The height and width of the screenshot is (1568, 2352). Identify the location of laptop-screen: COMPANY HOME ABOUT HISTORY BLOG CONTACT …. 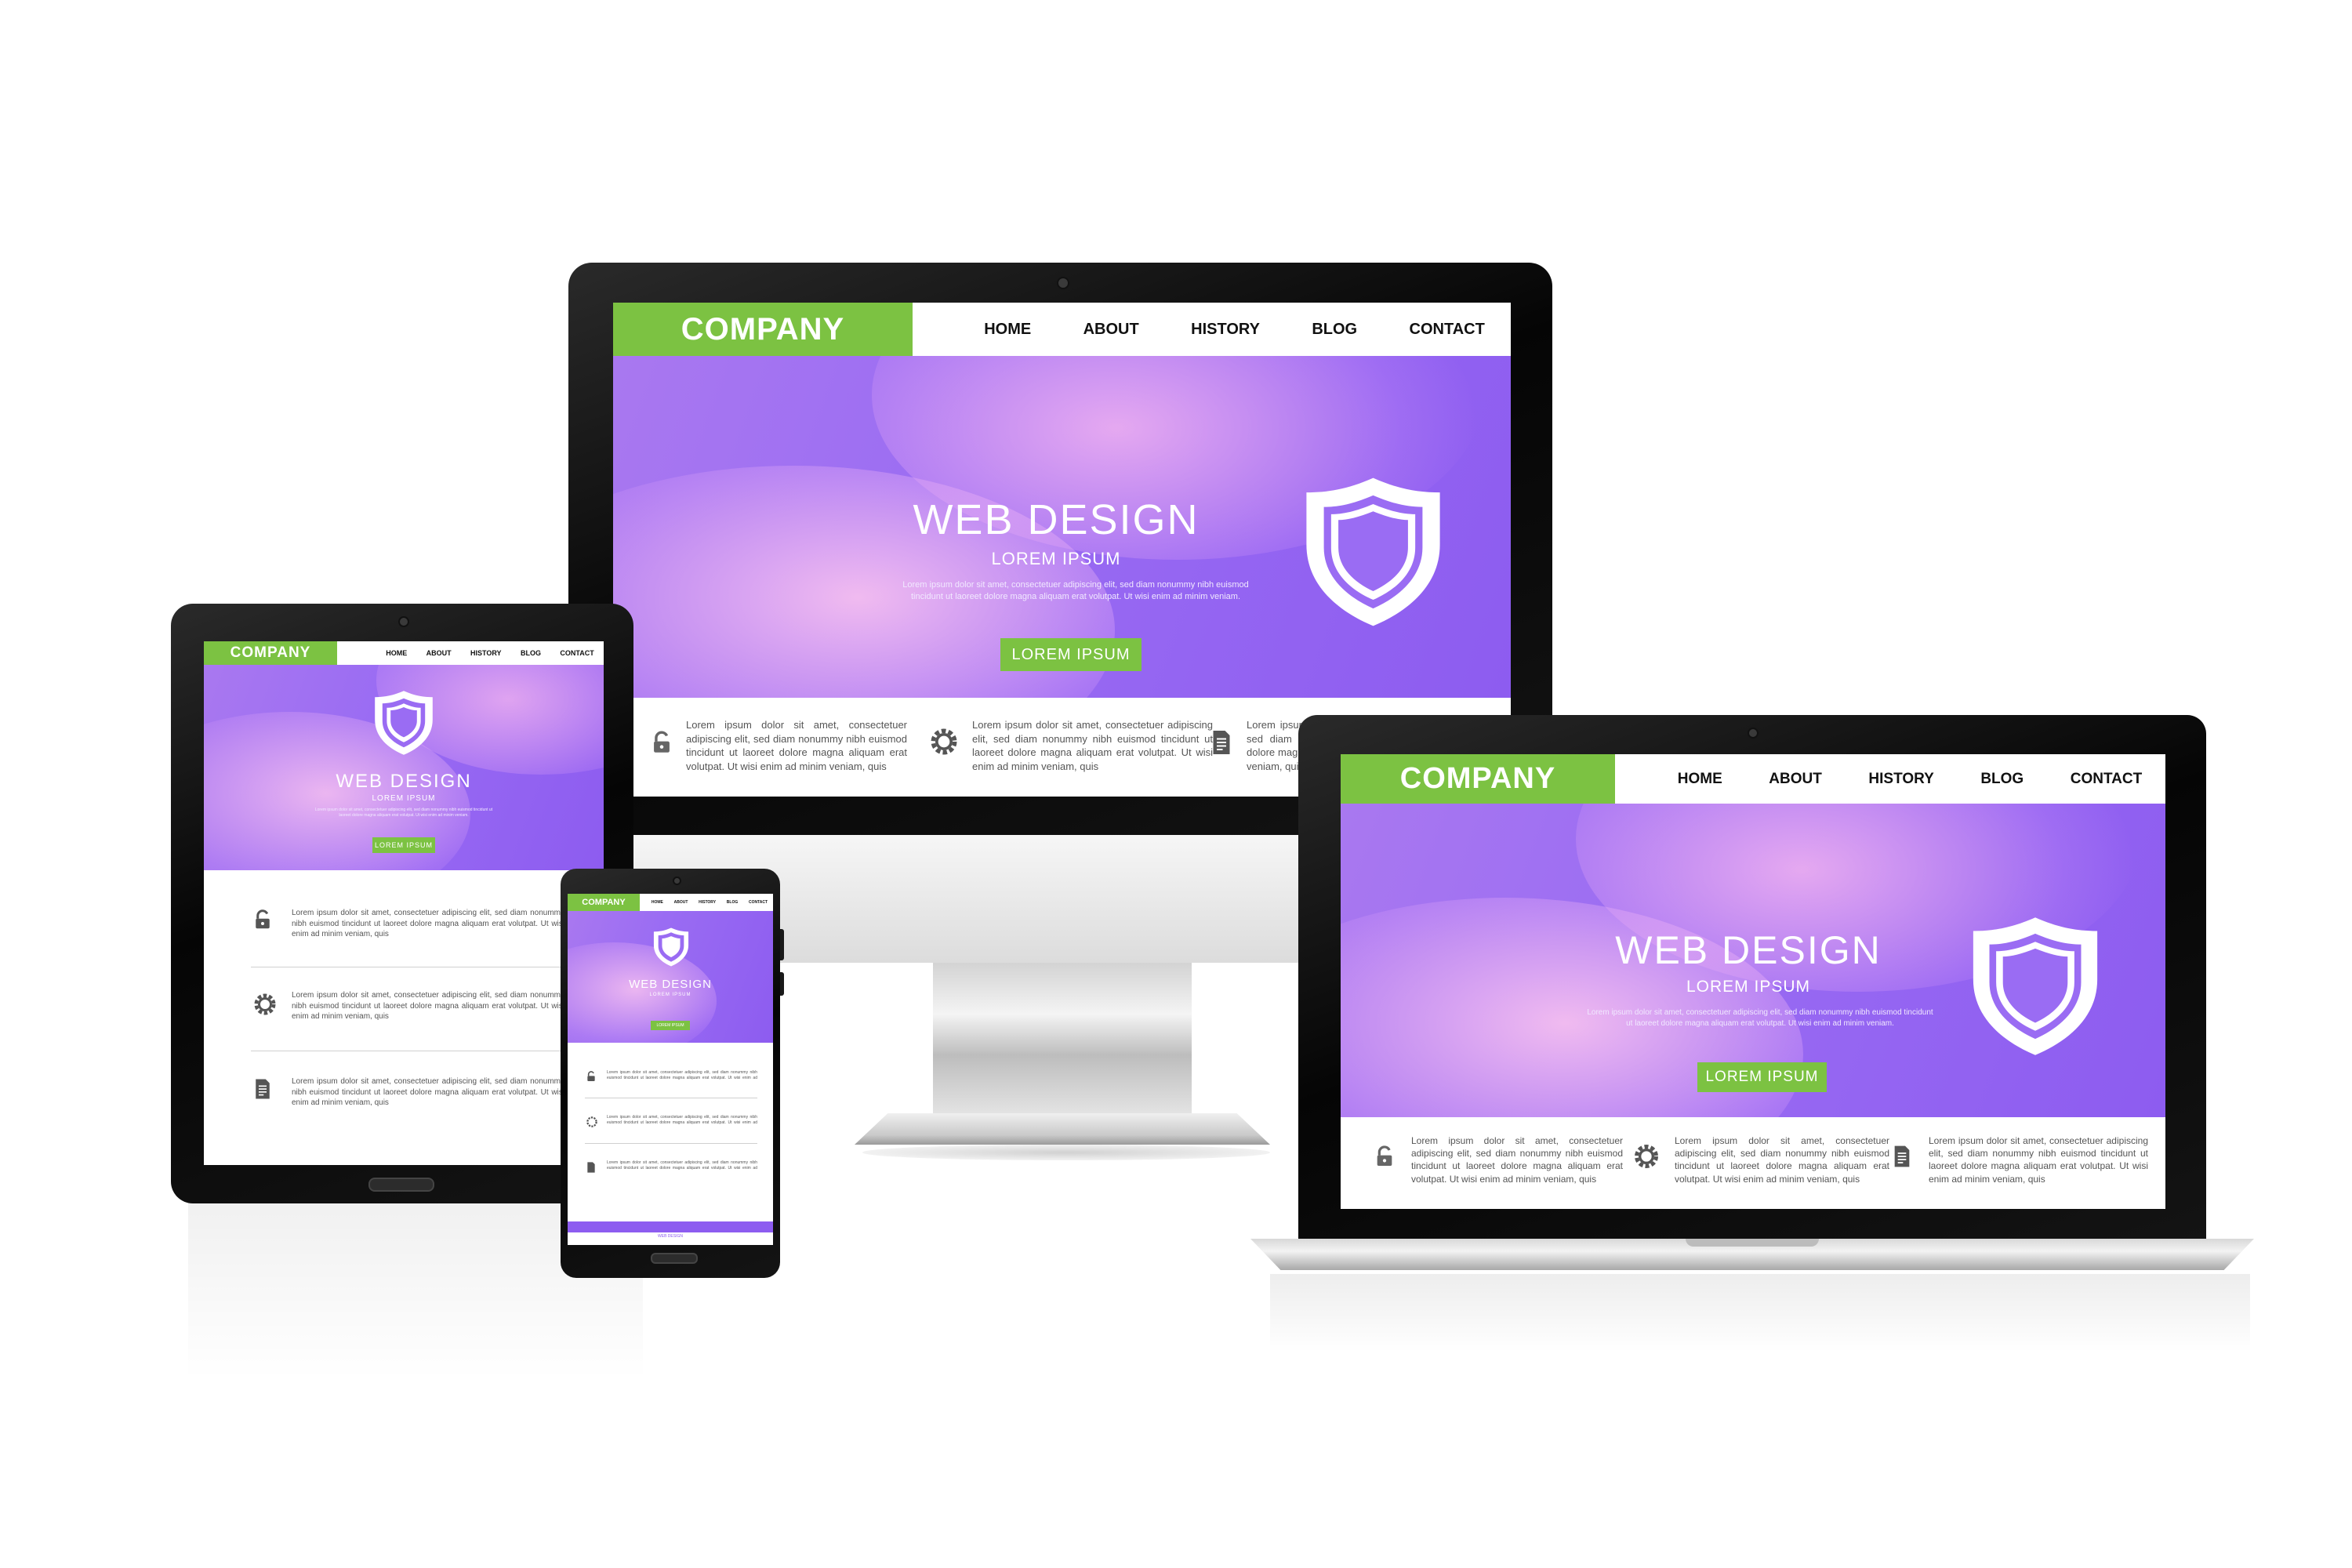
(1753, 981).